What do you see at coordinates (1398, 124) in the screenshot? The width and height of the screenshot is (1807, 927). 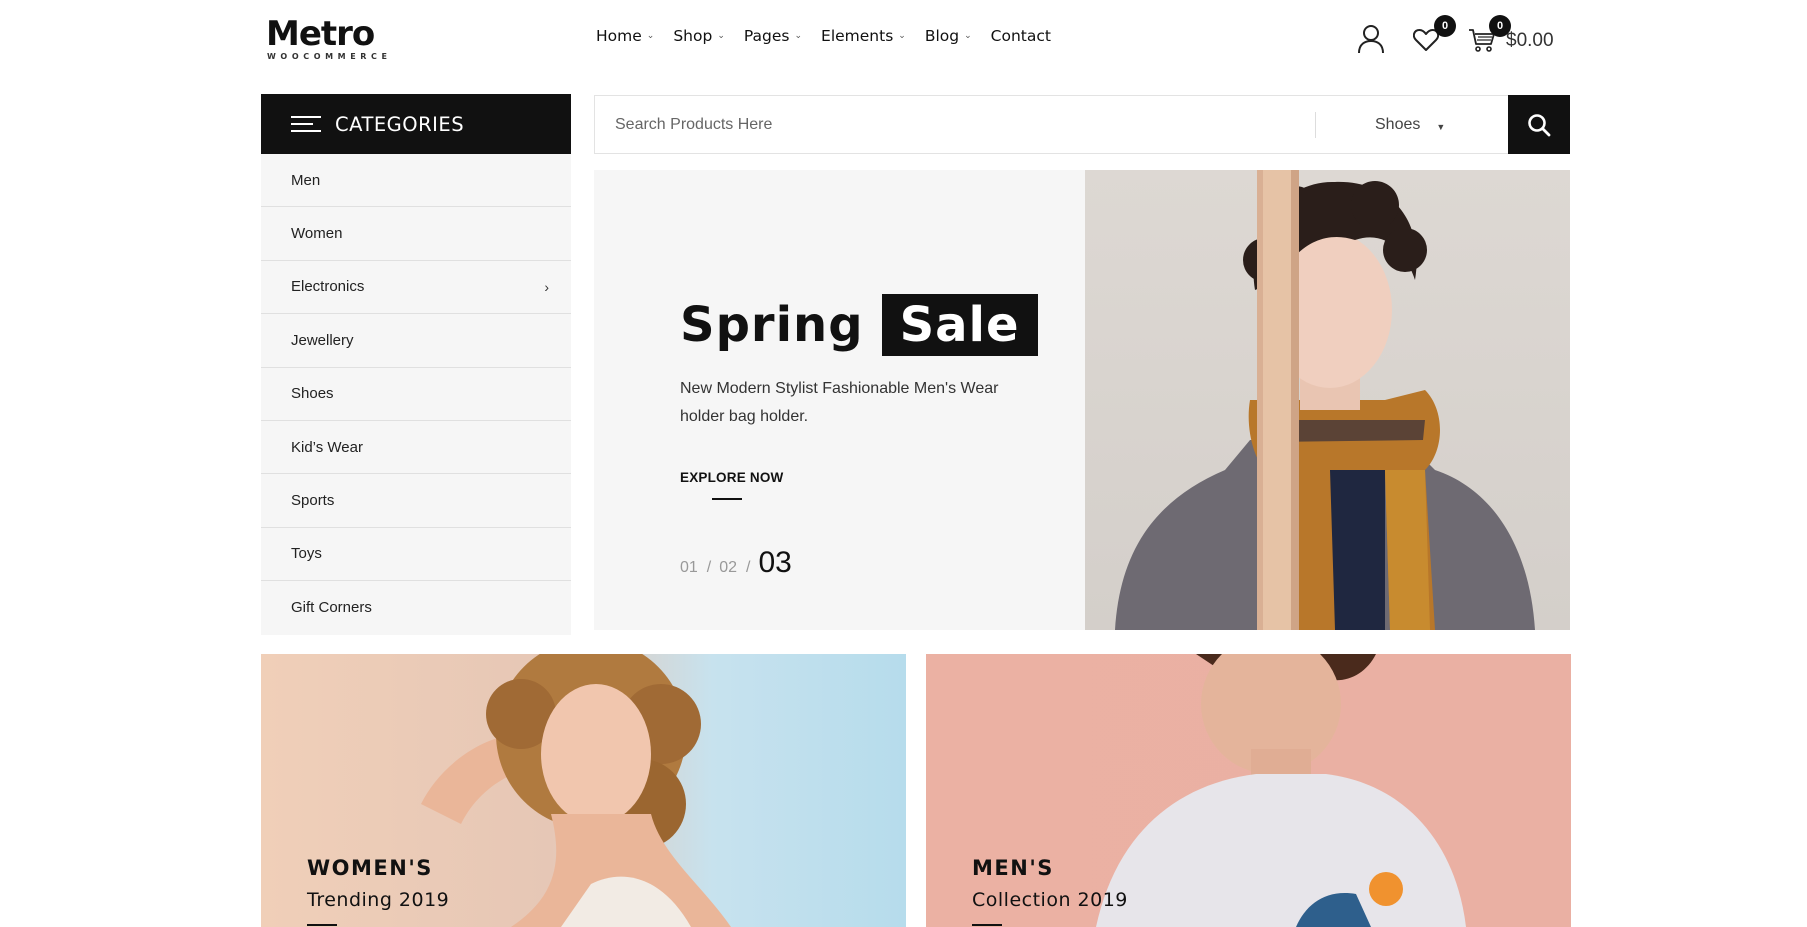 I see `category-select-value: Shoes` at bounding box center [1398, 124].